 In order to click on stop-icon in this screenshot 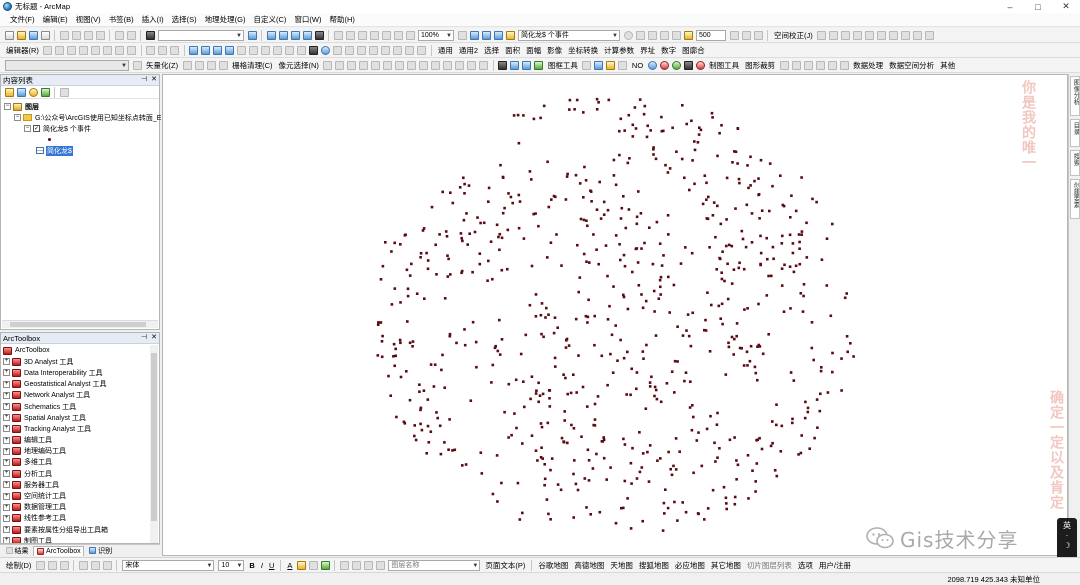, I will do `click(700, 65)`.